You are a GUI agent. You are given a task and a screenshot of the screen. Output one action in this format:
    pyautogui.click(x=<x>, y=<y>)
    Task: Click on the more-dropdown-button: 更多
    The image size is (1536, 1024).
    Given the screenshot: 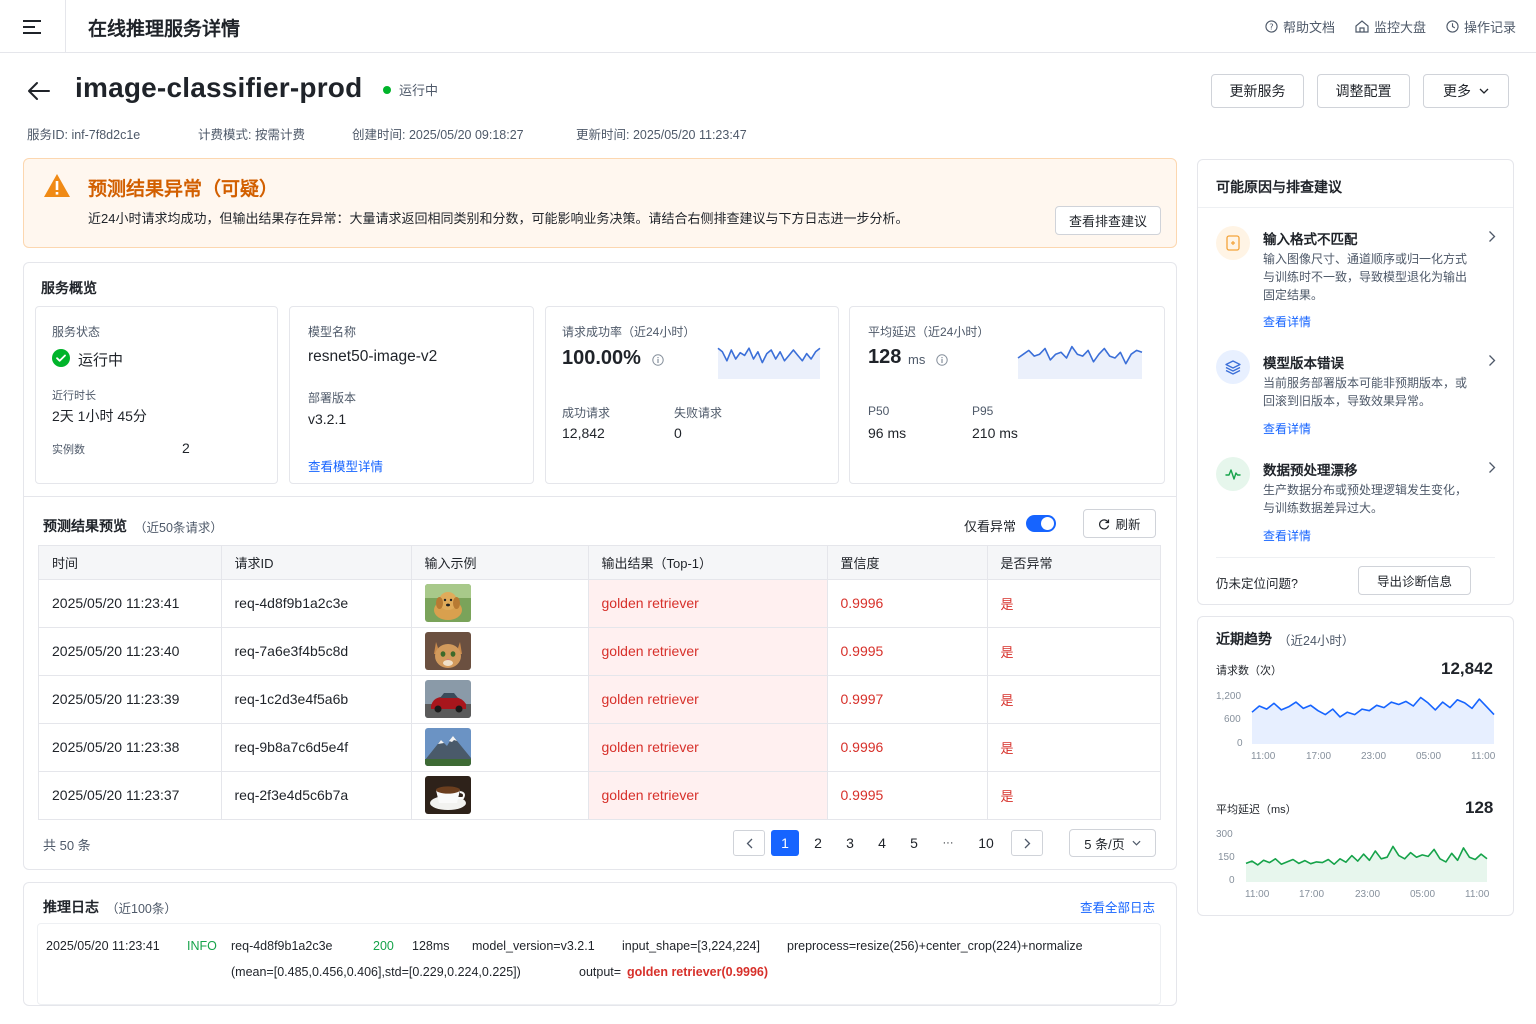 What is the action you would take?
    pyautogui.click(x=1466, y=91)
    